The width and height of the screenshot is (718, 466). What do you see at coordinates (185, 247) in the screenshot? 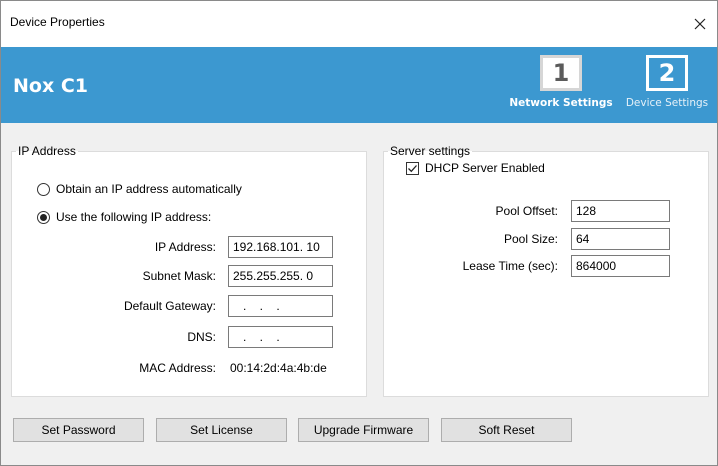
I see `ip-address-label: IP Address:` at bounding box center [185, 247].